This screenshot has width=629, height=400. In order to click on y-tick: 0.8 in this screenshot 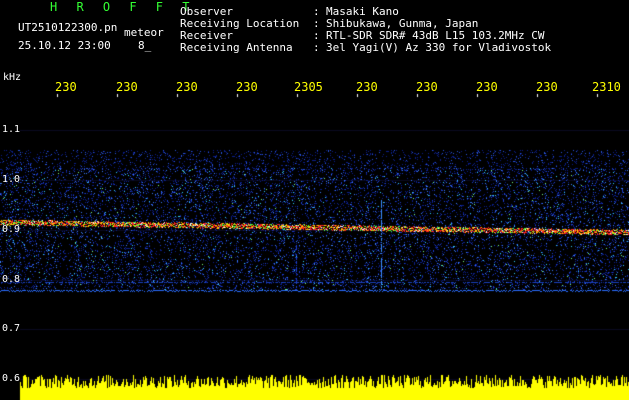, I will do `click(11, 279)`.